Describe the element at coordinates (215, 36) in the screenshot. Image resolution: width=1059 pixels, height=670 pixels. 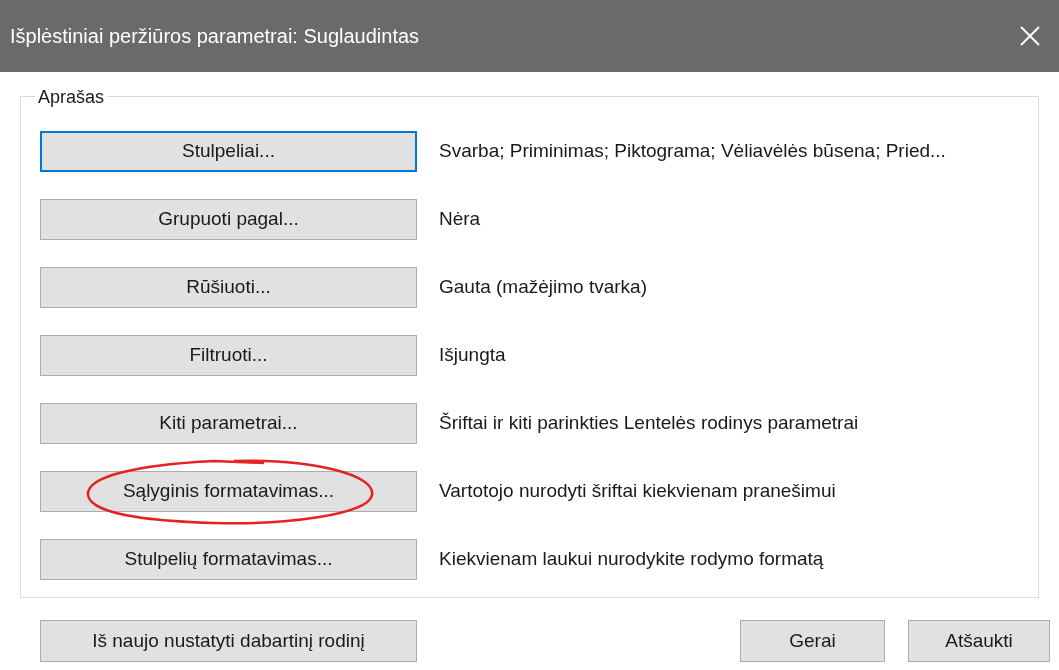
I see `window-title: Išplėstiniai peržiūros parametrai: Suglaudintas` at that location.